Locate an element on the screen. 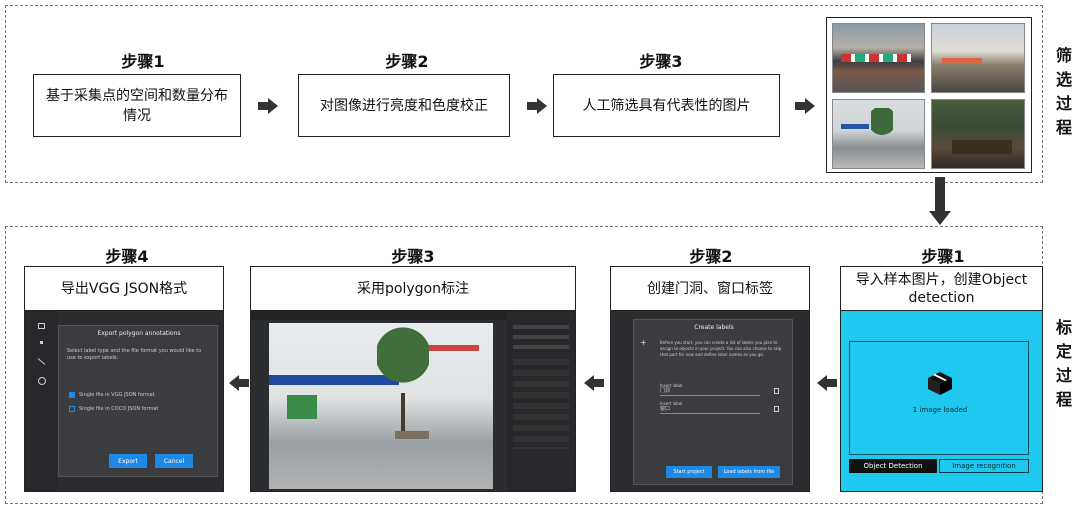 This screenshot has height=510, width=1080. panel-title: 采用polygon标注 is located at coordinates (413, 289).